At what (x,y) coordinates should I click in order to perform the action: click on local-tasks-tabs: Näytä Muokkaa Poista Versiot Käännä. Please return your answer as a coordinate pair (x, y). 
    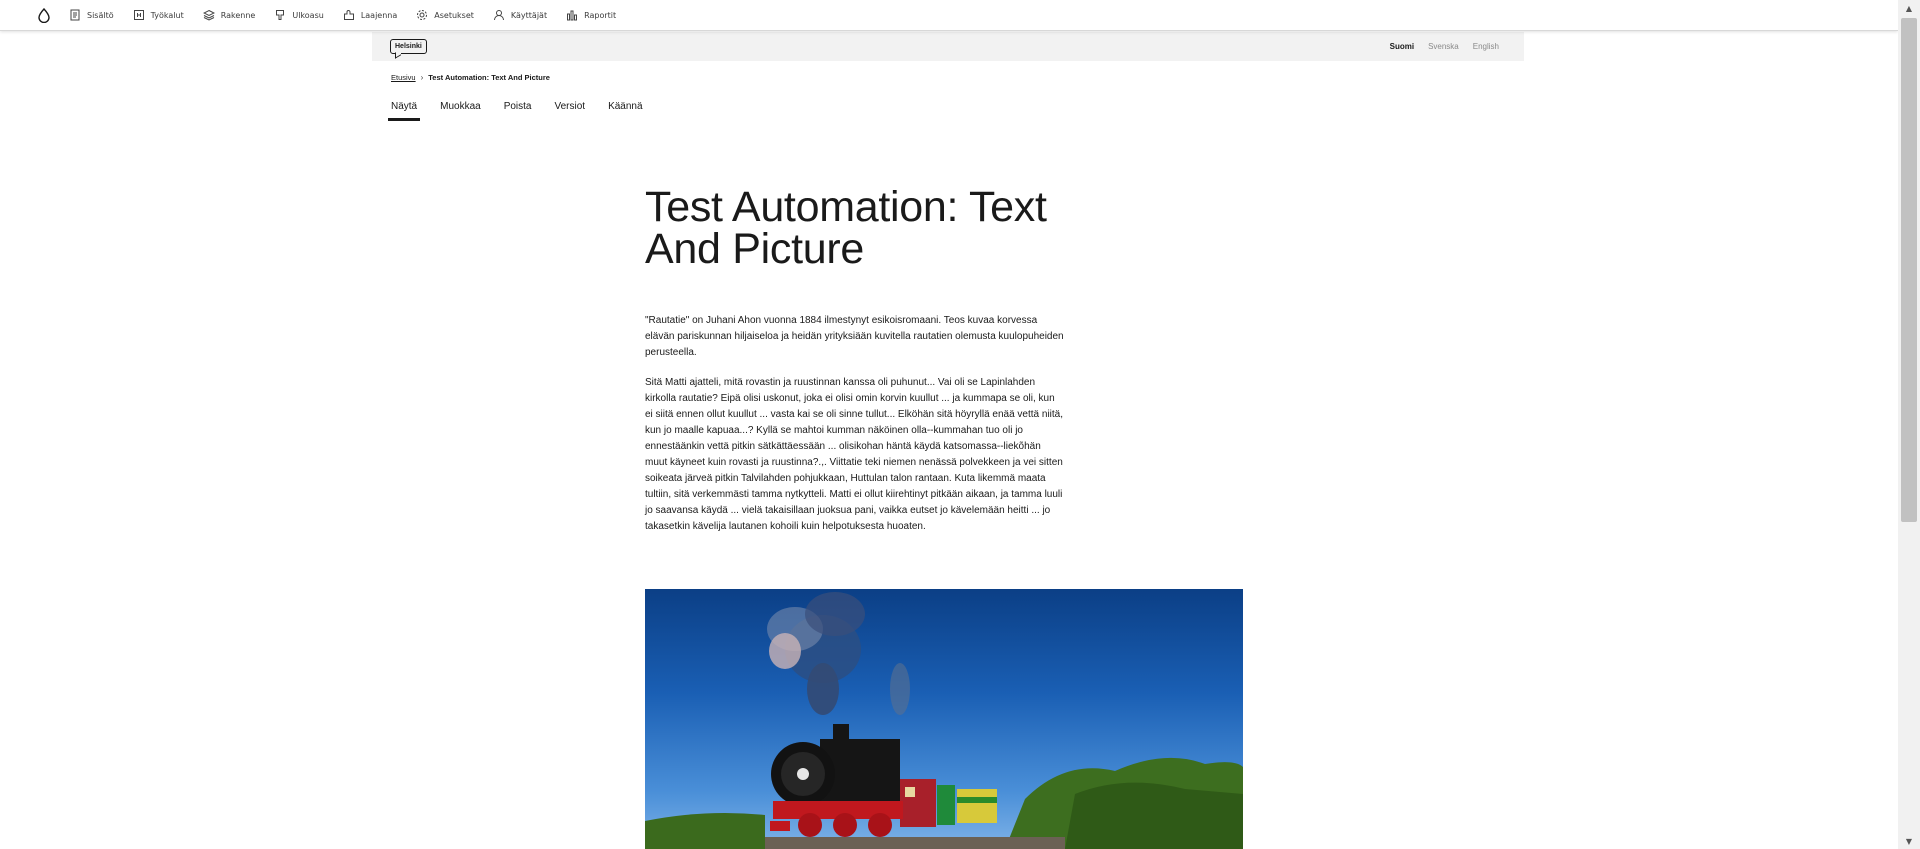
    Looking at the image, I should click on (525, 108).